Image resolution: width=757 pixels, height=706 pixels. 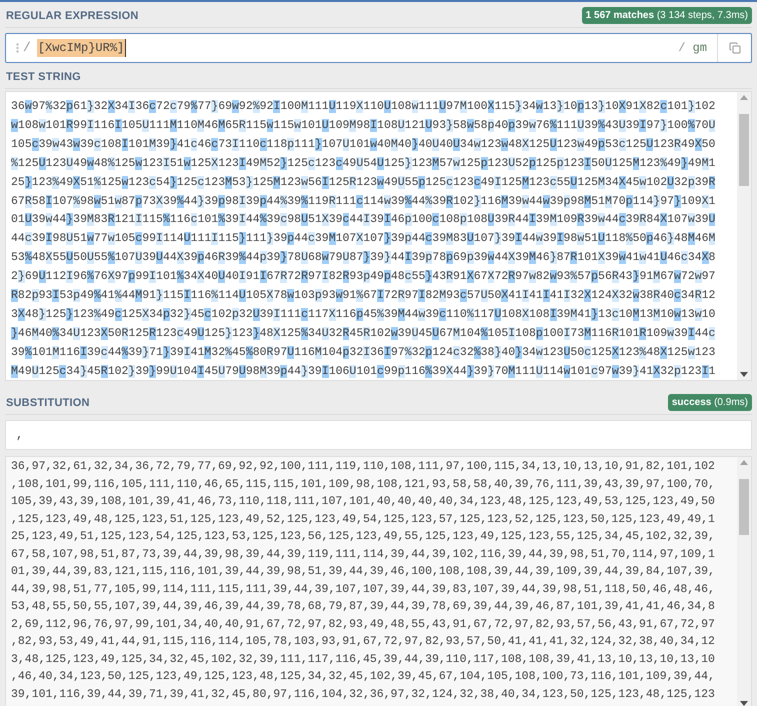 What do you see at coordinates (363, 467) in the screenshot?
I see `result-line: 36,97,32,61,32,34,36,72,79,77,69,92,92,100,111,119,110,108,111,97,100,115,34,13,10,13,10,91,82,101,102` at bounding box center [363, 467].